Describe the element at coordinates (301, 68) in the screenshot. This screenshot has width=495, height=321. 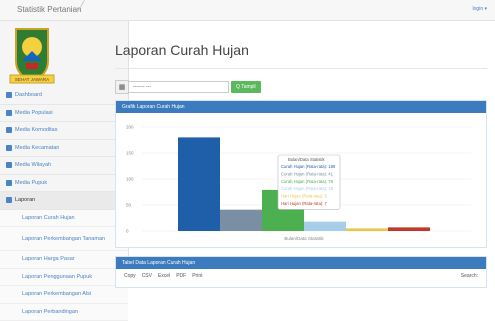
I see `divider` at that location.